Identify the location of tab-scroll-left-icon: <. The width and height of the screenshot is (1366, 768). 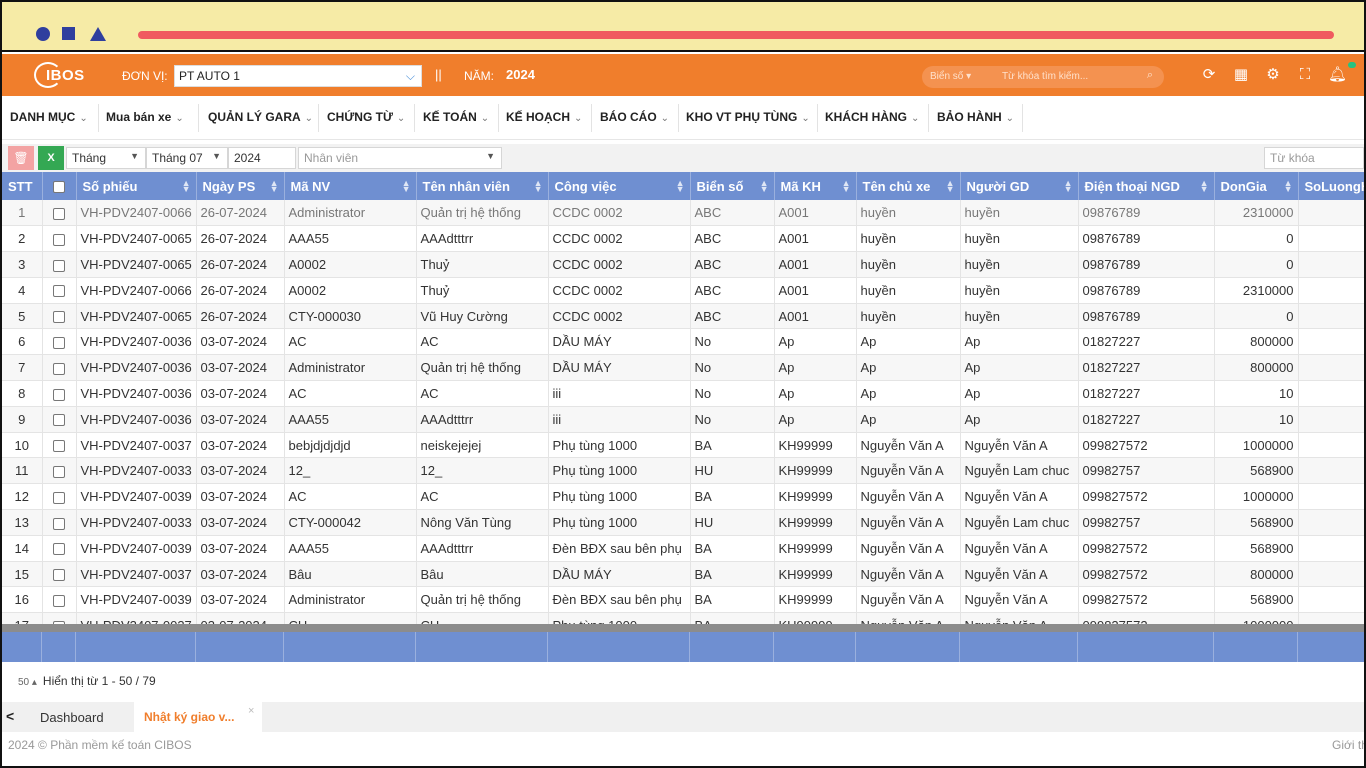
(10, 716).